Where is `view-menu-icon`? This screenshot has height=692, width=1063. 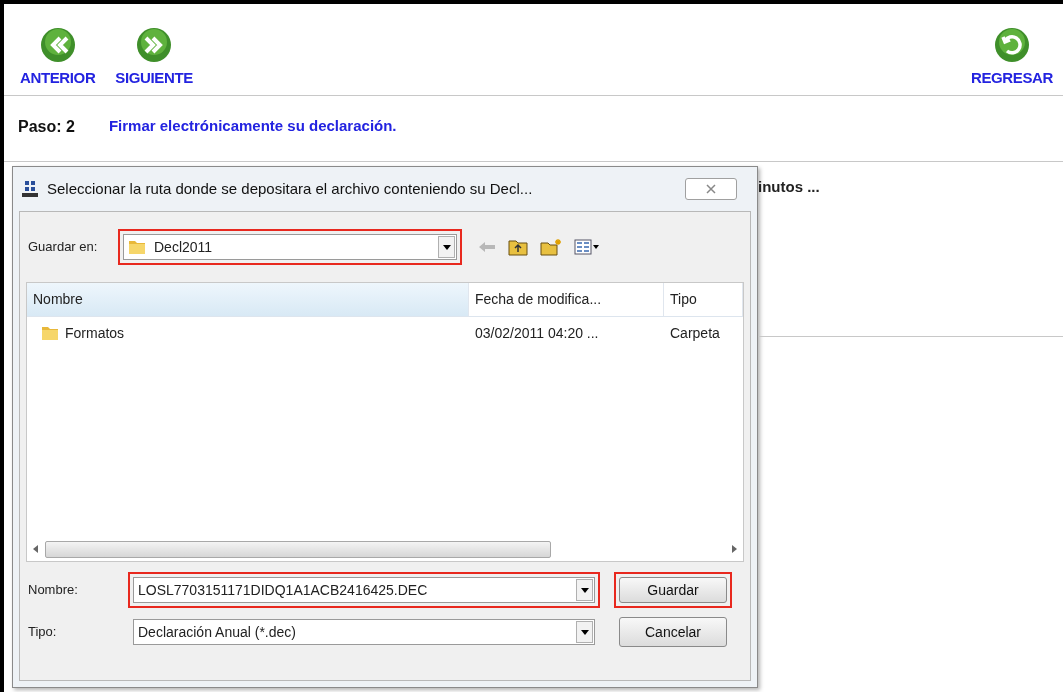 view-menu-icon is located at coordinates (587, 247).